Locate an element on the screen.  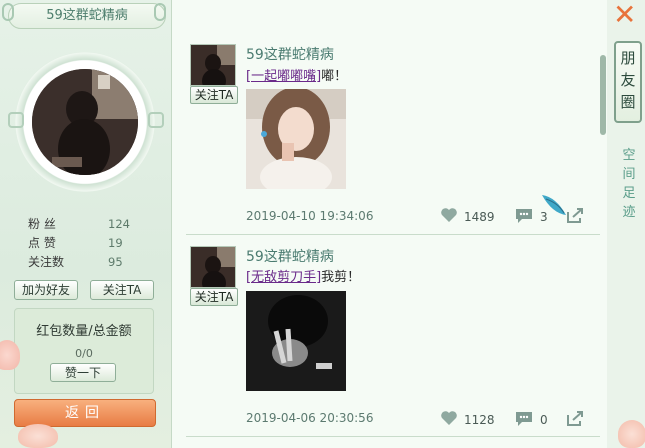
tab-space-footprints: 空间足迹 is located at coordinates (629, 184).